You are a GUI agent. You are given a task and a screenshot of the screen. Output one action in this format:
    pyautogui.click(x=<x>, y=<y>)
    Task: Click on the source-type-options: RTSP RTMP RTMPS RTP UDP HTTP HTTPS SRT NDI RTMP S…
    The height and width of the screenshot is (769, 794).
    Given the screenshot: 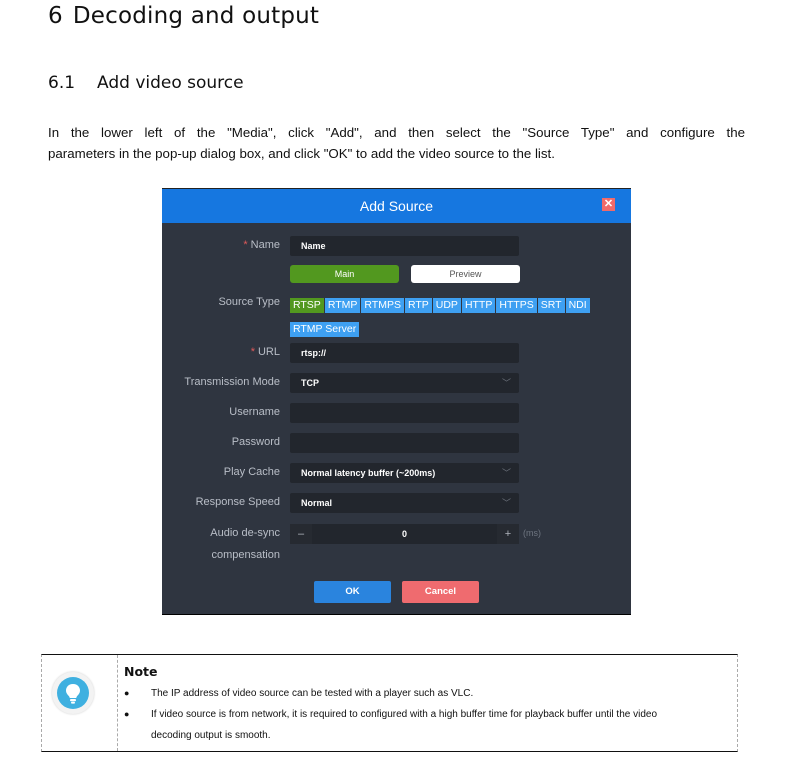 What is the action you would take?
    pyautogui.click(x=450, y=319)
    